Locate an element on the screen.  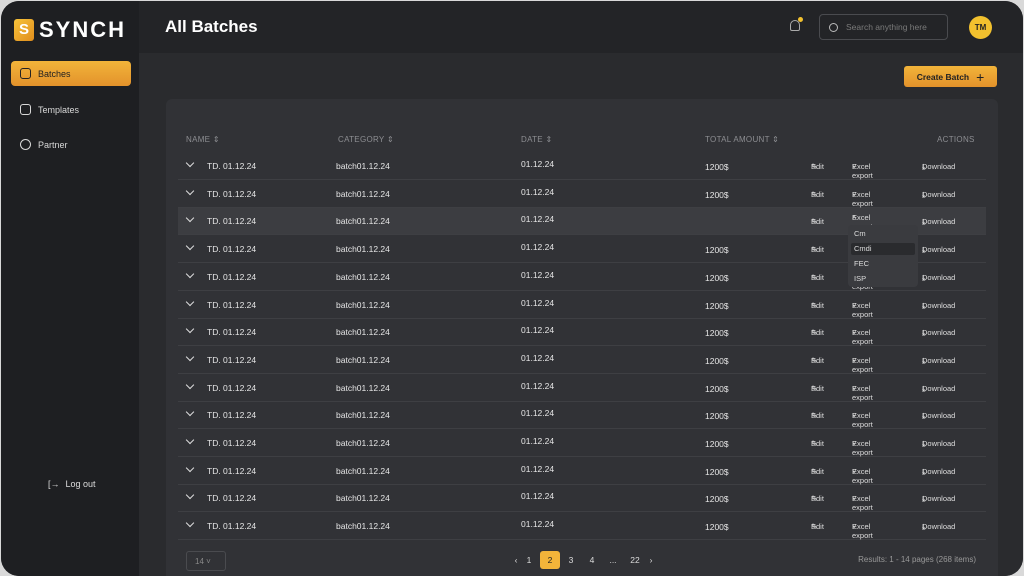
bell-icon is located at coordinates (796, 24).